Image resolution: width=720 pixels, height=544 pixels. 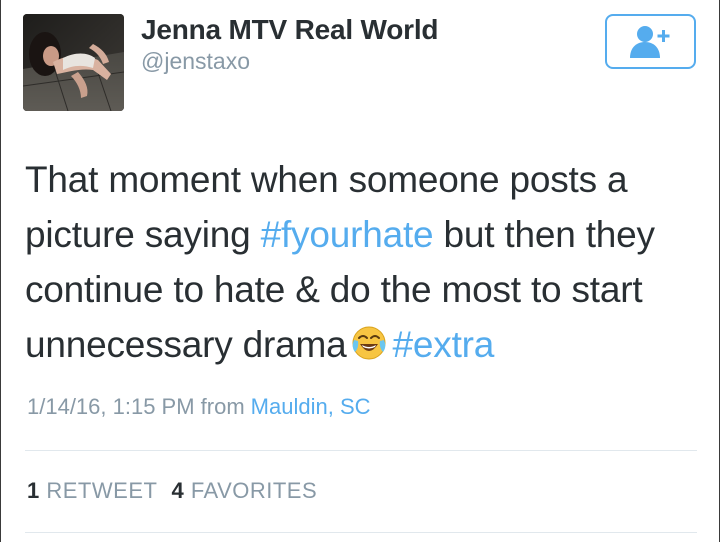 What do you see at coordinates (347, 234) in the screenshot?
I see `hashtag-link: #fyourhate` at bounding box center [347, 234].